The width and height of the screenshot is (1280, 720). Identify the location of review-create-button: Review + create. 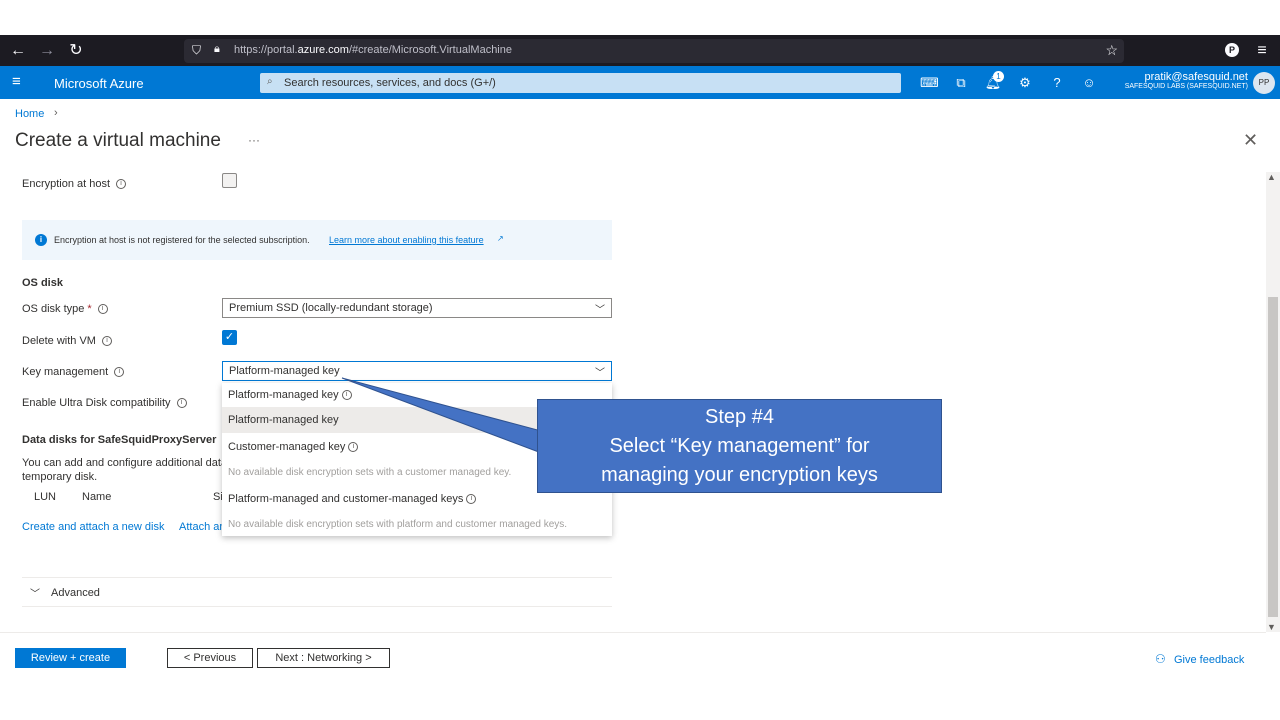
(70, 658).